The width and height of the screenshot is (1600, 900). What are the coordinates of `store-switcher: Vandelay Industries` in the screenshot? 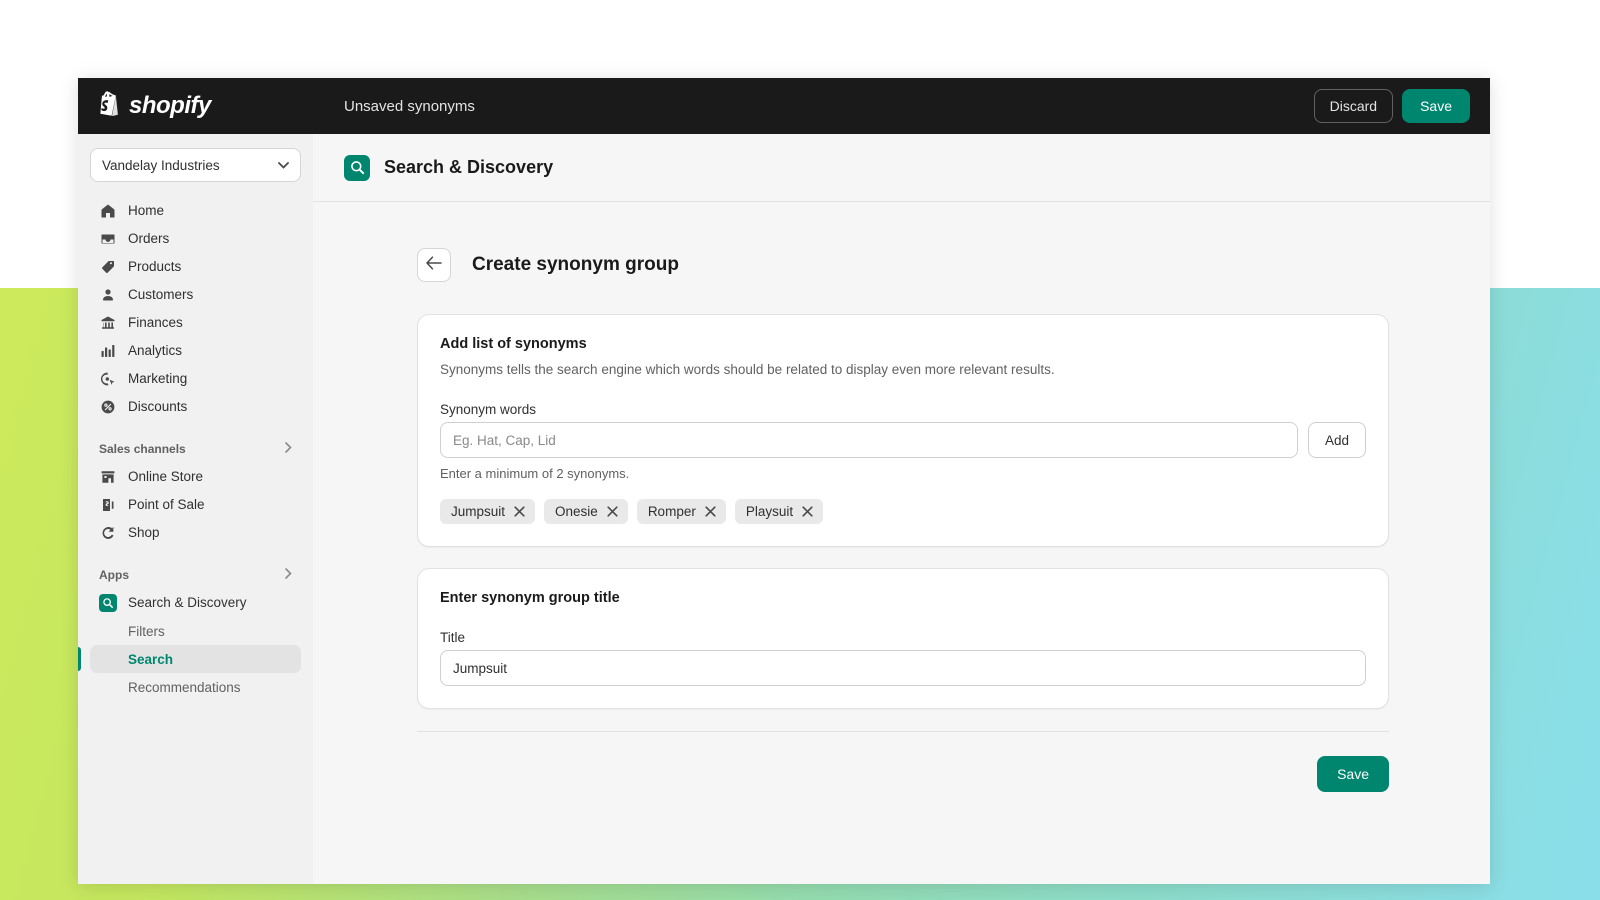 It's located at (195, 165).